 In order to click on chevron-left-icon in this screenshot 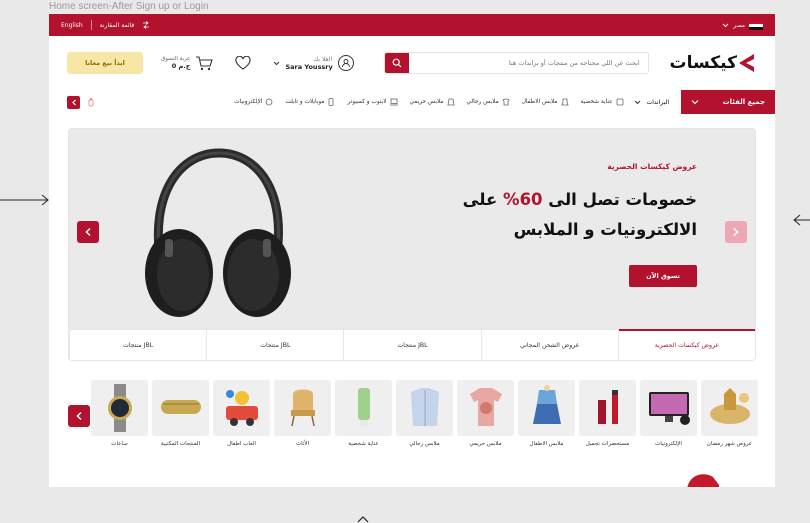, I will do `click(73, 102)`.